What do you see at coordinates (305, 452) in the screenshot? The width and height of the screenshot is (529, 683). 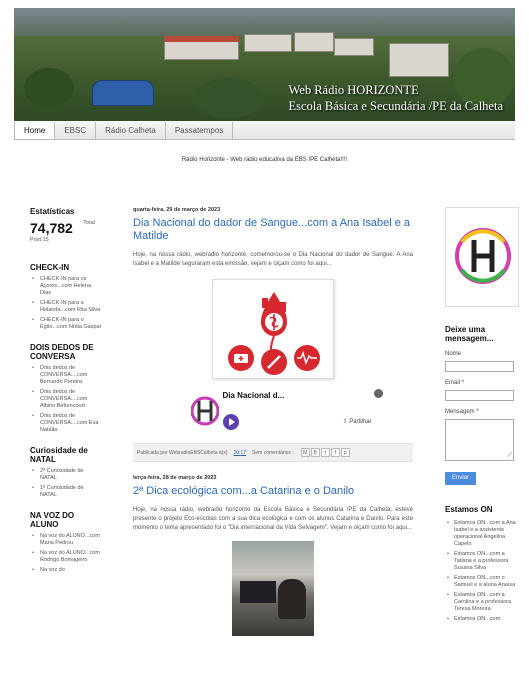 I see `email-share-icon: M` at bounding box center [305, 452].